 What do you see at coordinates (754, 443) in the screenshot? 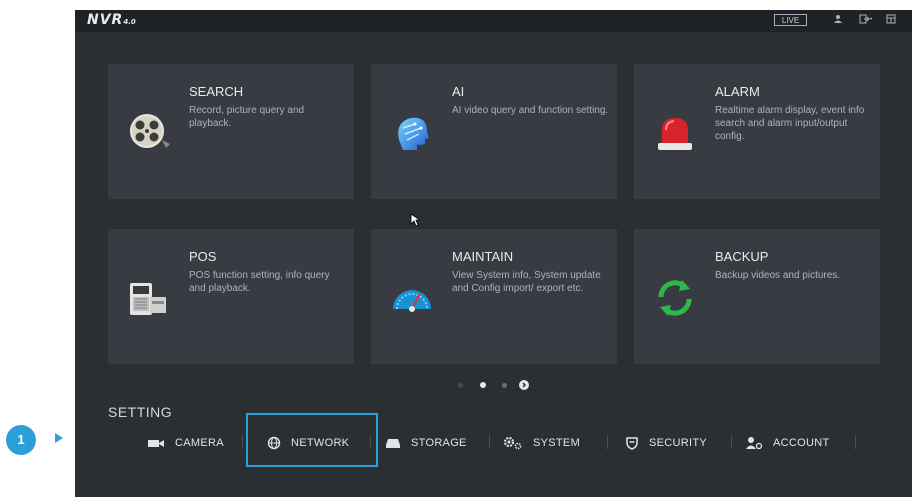
I see `account-icon` at bounding box center [754, 443].